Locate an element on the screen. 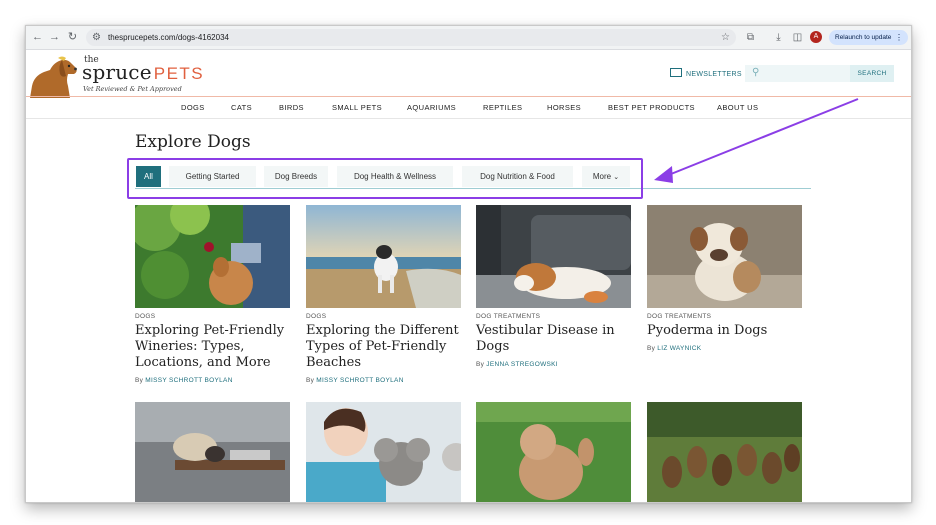 This screenshot has width=936, height=525. profile-avatar: A is located at coordinates (816, 37).